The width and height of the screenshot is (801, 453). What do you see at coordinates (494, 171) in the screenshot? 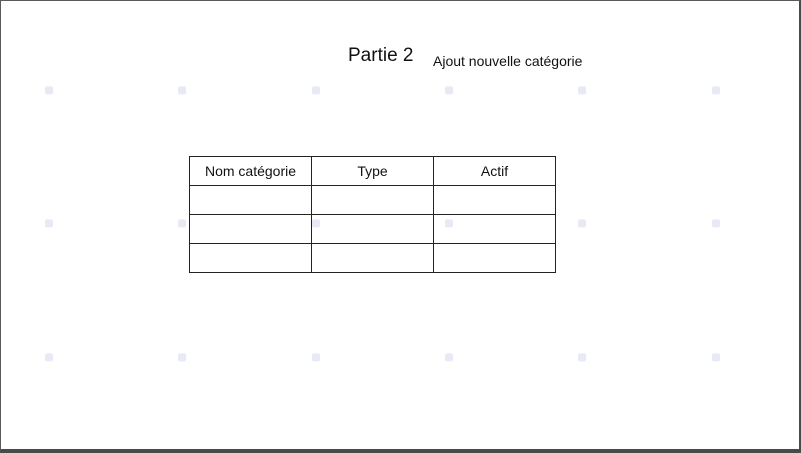
I see `column-header-actif: Actif` at bounding box center [494, 171].